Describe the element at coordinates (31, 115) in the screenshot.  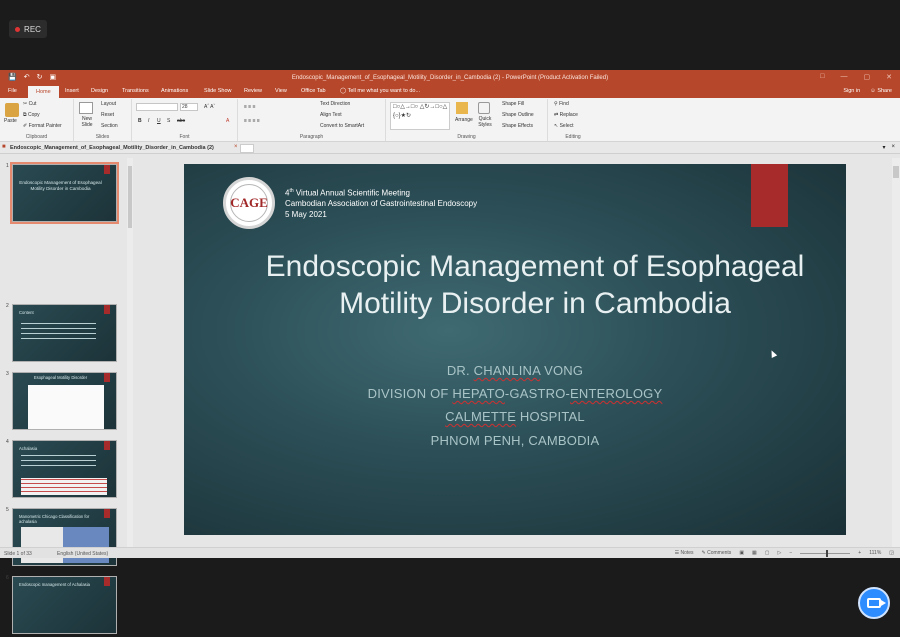
I see `copy-button: ⧉ Copy` at that location.